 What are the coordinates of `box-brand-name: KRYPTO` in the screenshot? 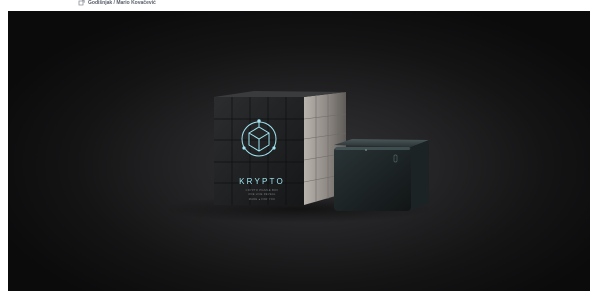 It's located at (262, 181).